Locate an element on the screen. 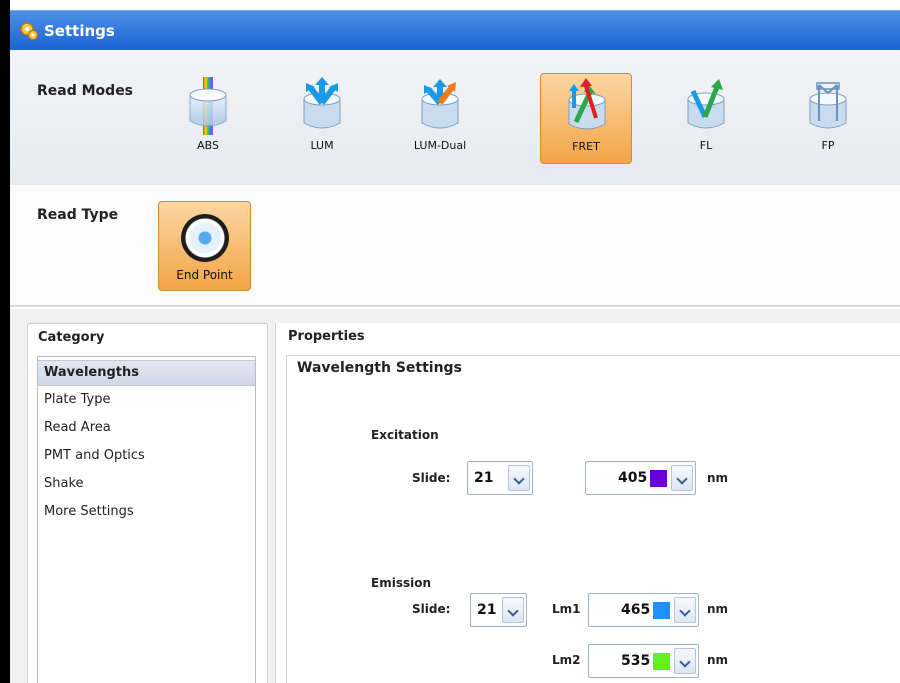  emission-slide-value: 21 is located at coordinates (487, 610).